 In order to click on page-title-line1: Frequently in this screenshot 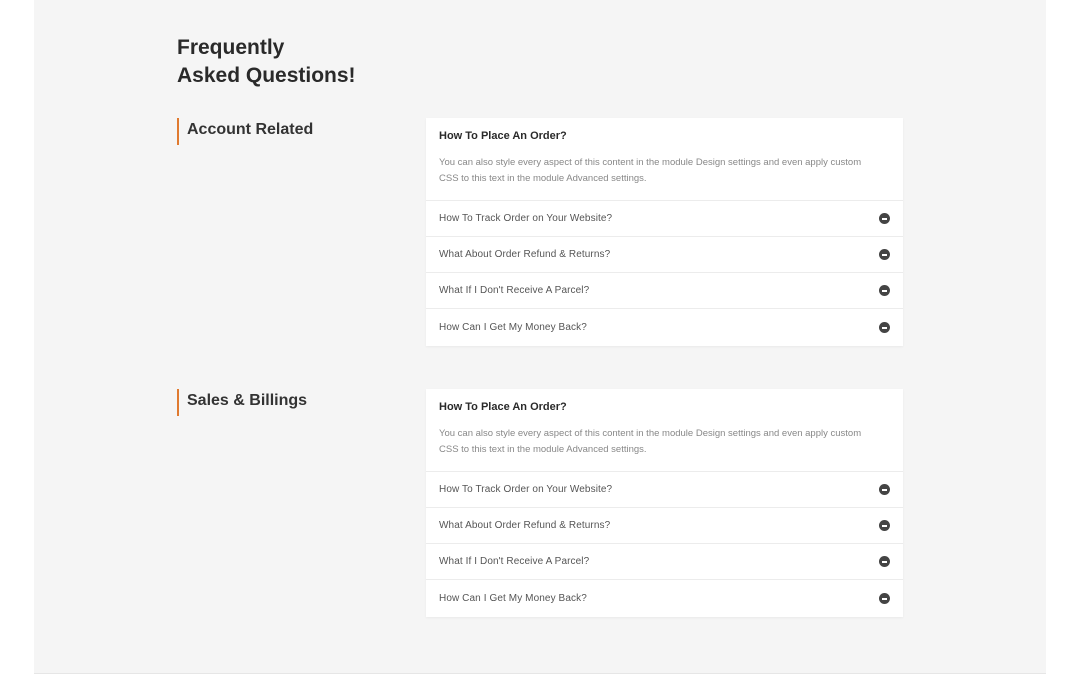, I will do `click(231, 47)`.